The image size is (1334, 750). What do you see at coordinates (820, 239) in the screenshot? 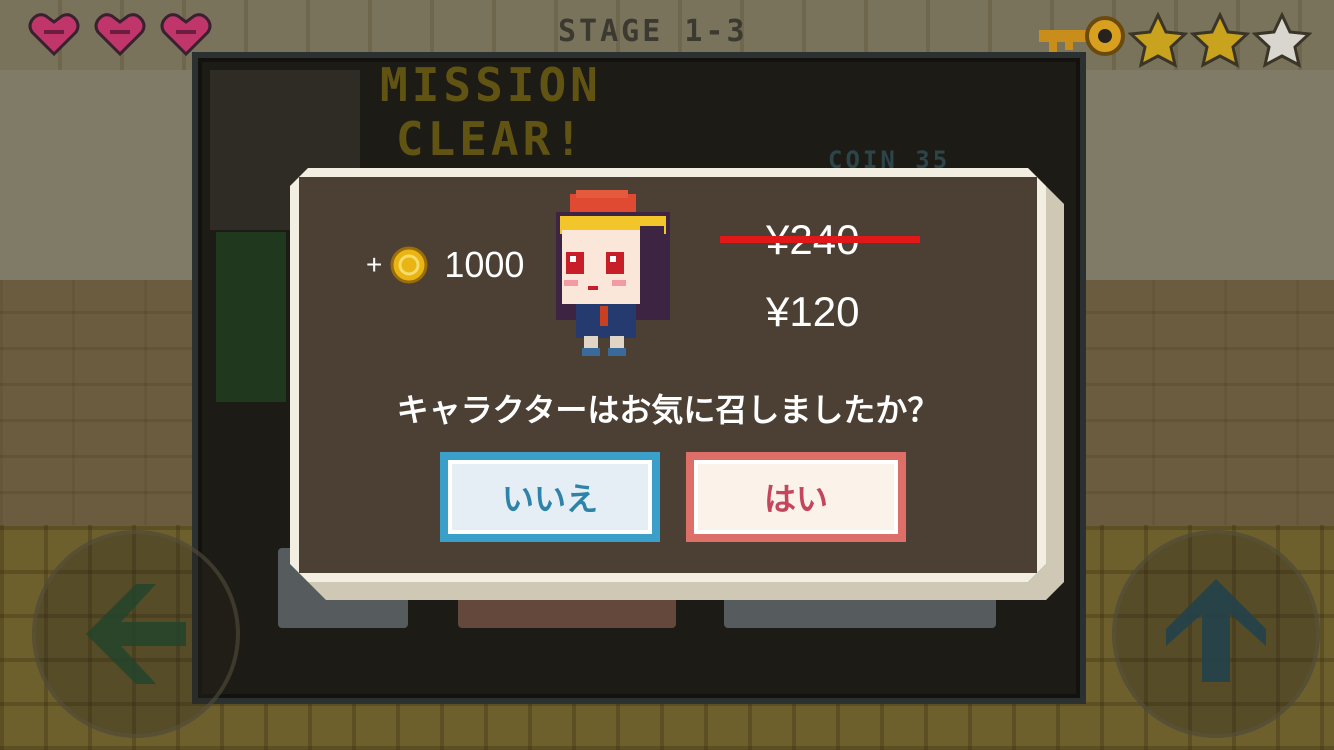
I see `price-strikethrough` at bounding box center [820, 239].